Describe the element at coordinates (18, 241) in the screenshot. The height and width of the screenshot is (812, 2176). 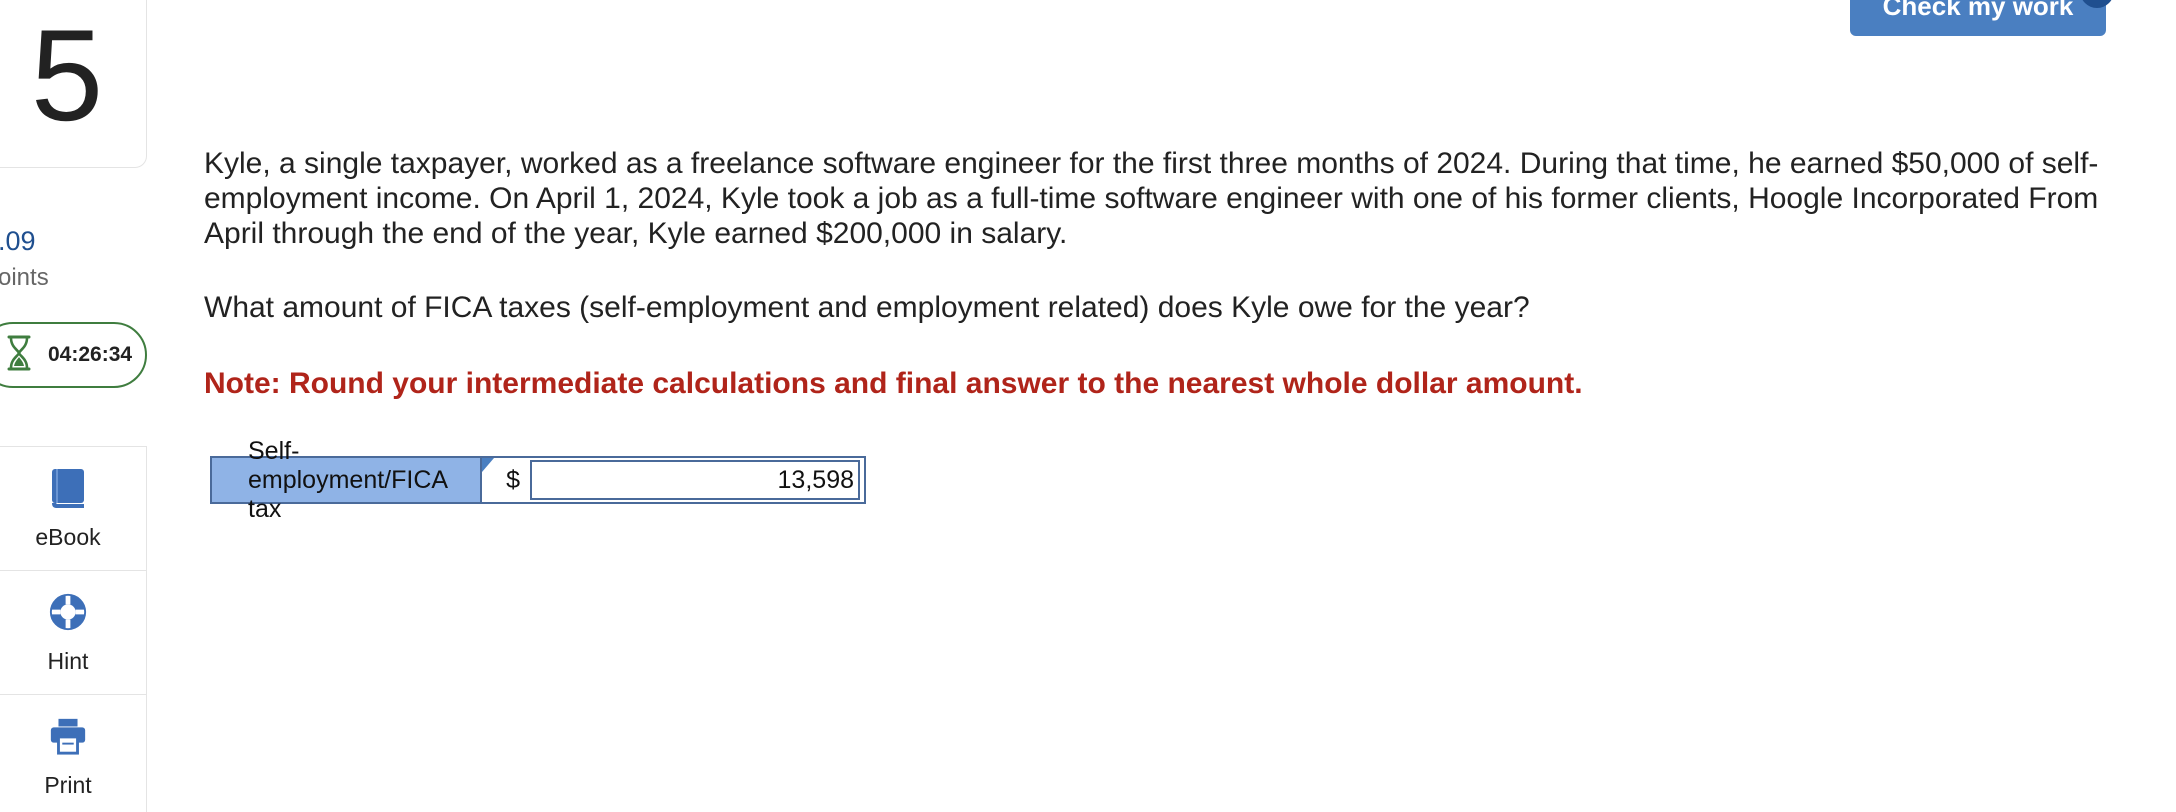
I see `points-value: .09` at that location.